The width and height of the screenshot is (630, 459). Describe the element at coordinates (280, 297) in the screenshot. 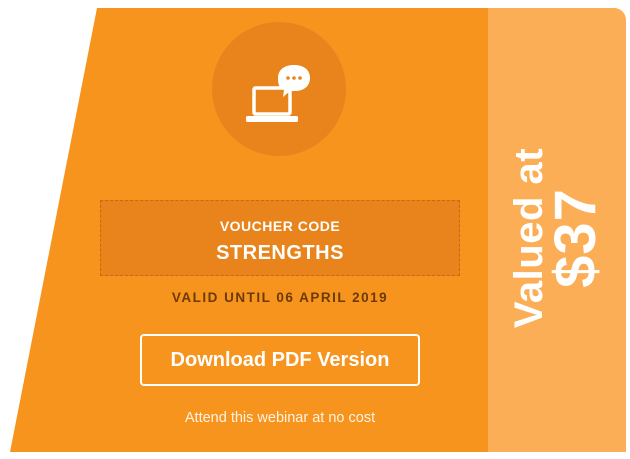

I see `validity-date: VALID UNTIL 06 APRIL 2019` at that location.